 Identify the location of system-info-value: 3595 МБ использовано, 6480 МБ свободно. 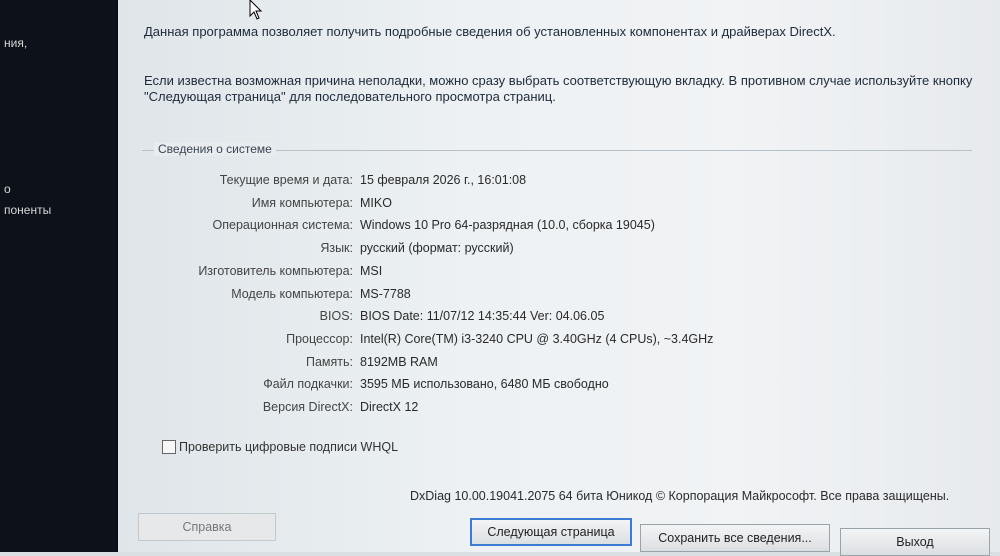
(484, 384).